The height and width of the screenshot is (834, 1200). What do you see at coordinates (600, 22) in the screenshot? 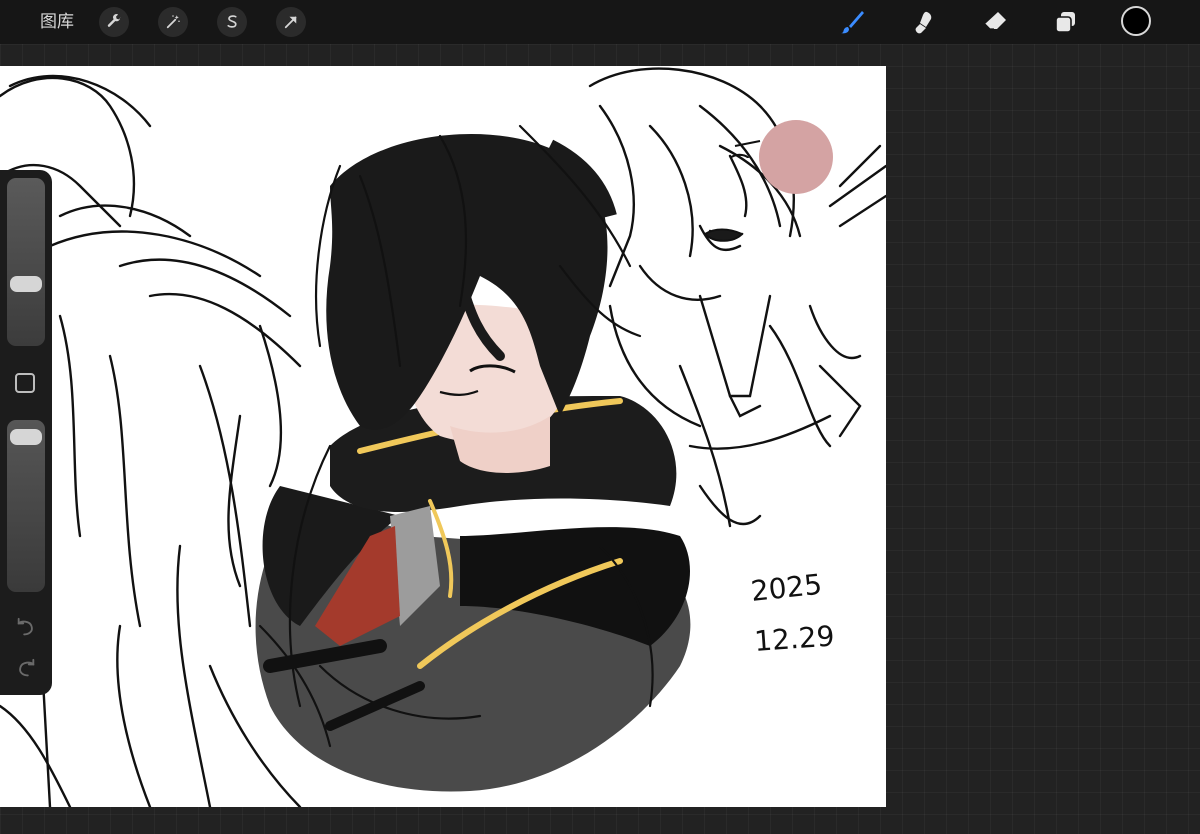
I see `top-toolbar: 图库` at bounding box center [600, 22].